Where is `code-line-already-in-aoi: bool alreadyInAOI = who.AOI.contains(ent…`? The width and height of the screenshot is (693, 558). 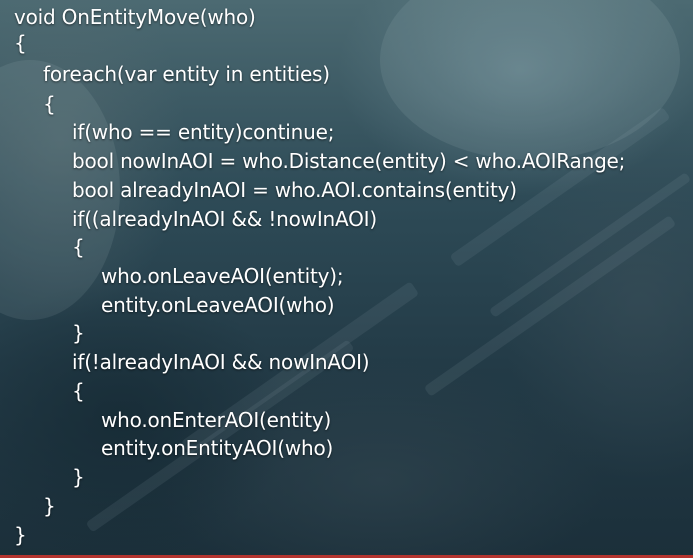 code-line-already-in-aoi: bool alreadyInAOI = who.AOI.contains(ent… is located at coordinates (294, 190).